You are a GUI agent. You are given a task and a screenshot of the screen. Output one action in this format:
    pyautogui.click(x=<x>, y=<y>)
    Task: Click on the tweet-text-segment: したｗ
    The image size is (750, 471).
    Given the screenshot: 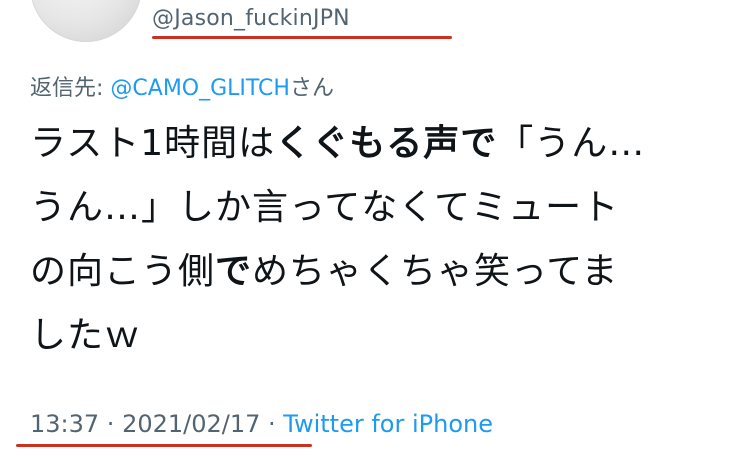 What is the action you would take?
    pyautogui.click(x=86, y=335)
    